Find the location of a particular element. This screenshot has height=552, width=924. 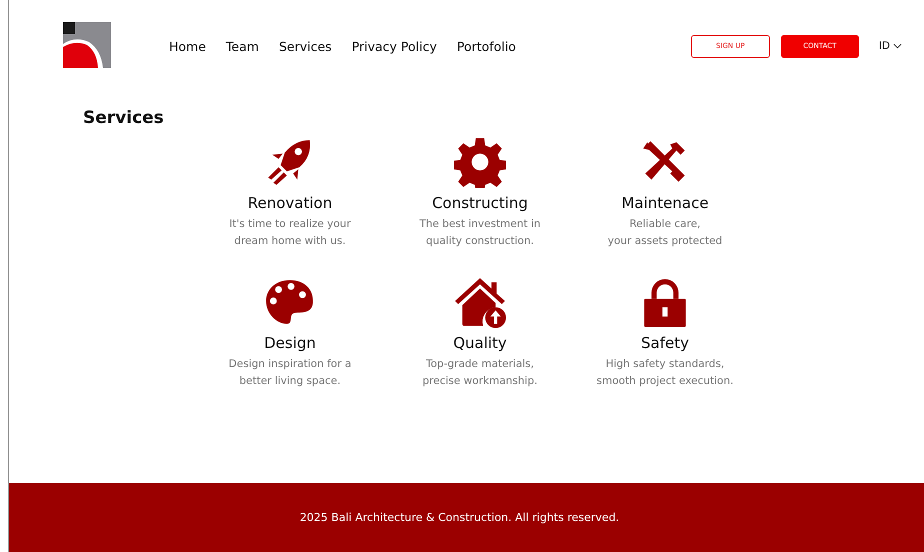

gear-icon is located at coordinates (480, 162).